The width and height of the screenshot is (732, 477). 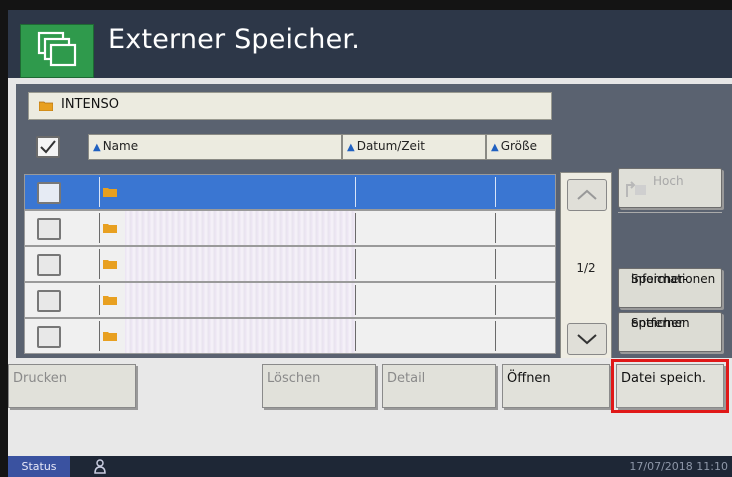 What do you see at coordinates (556, 386) in the screenshot?
I see `open-button: Öffnen` at bounding box center [556, 386].